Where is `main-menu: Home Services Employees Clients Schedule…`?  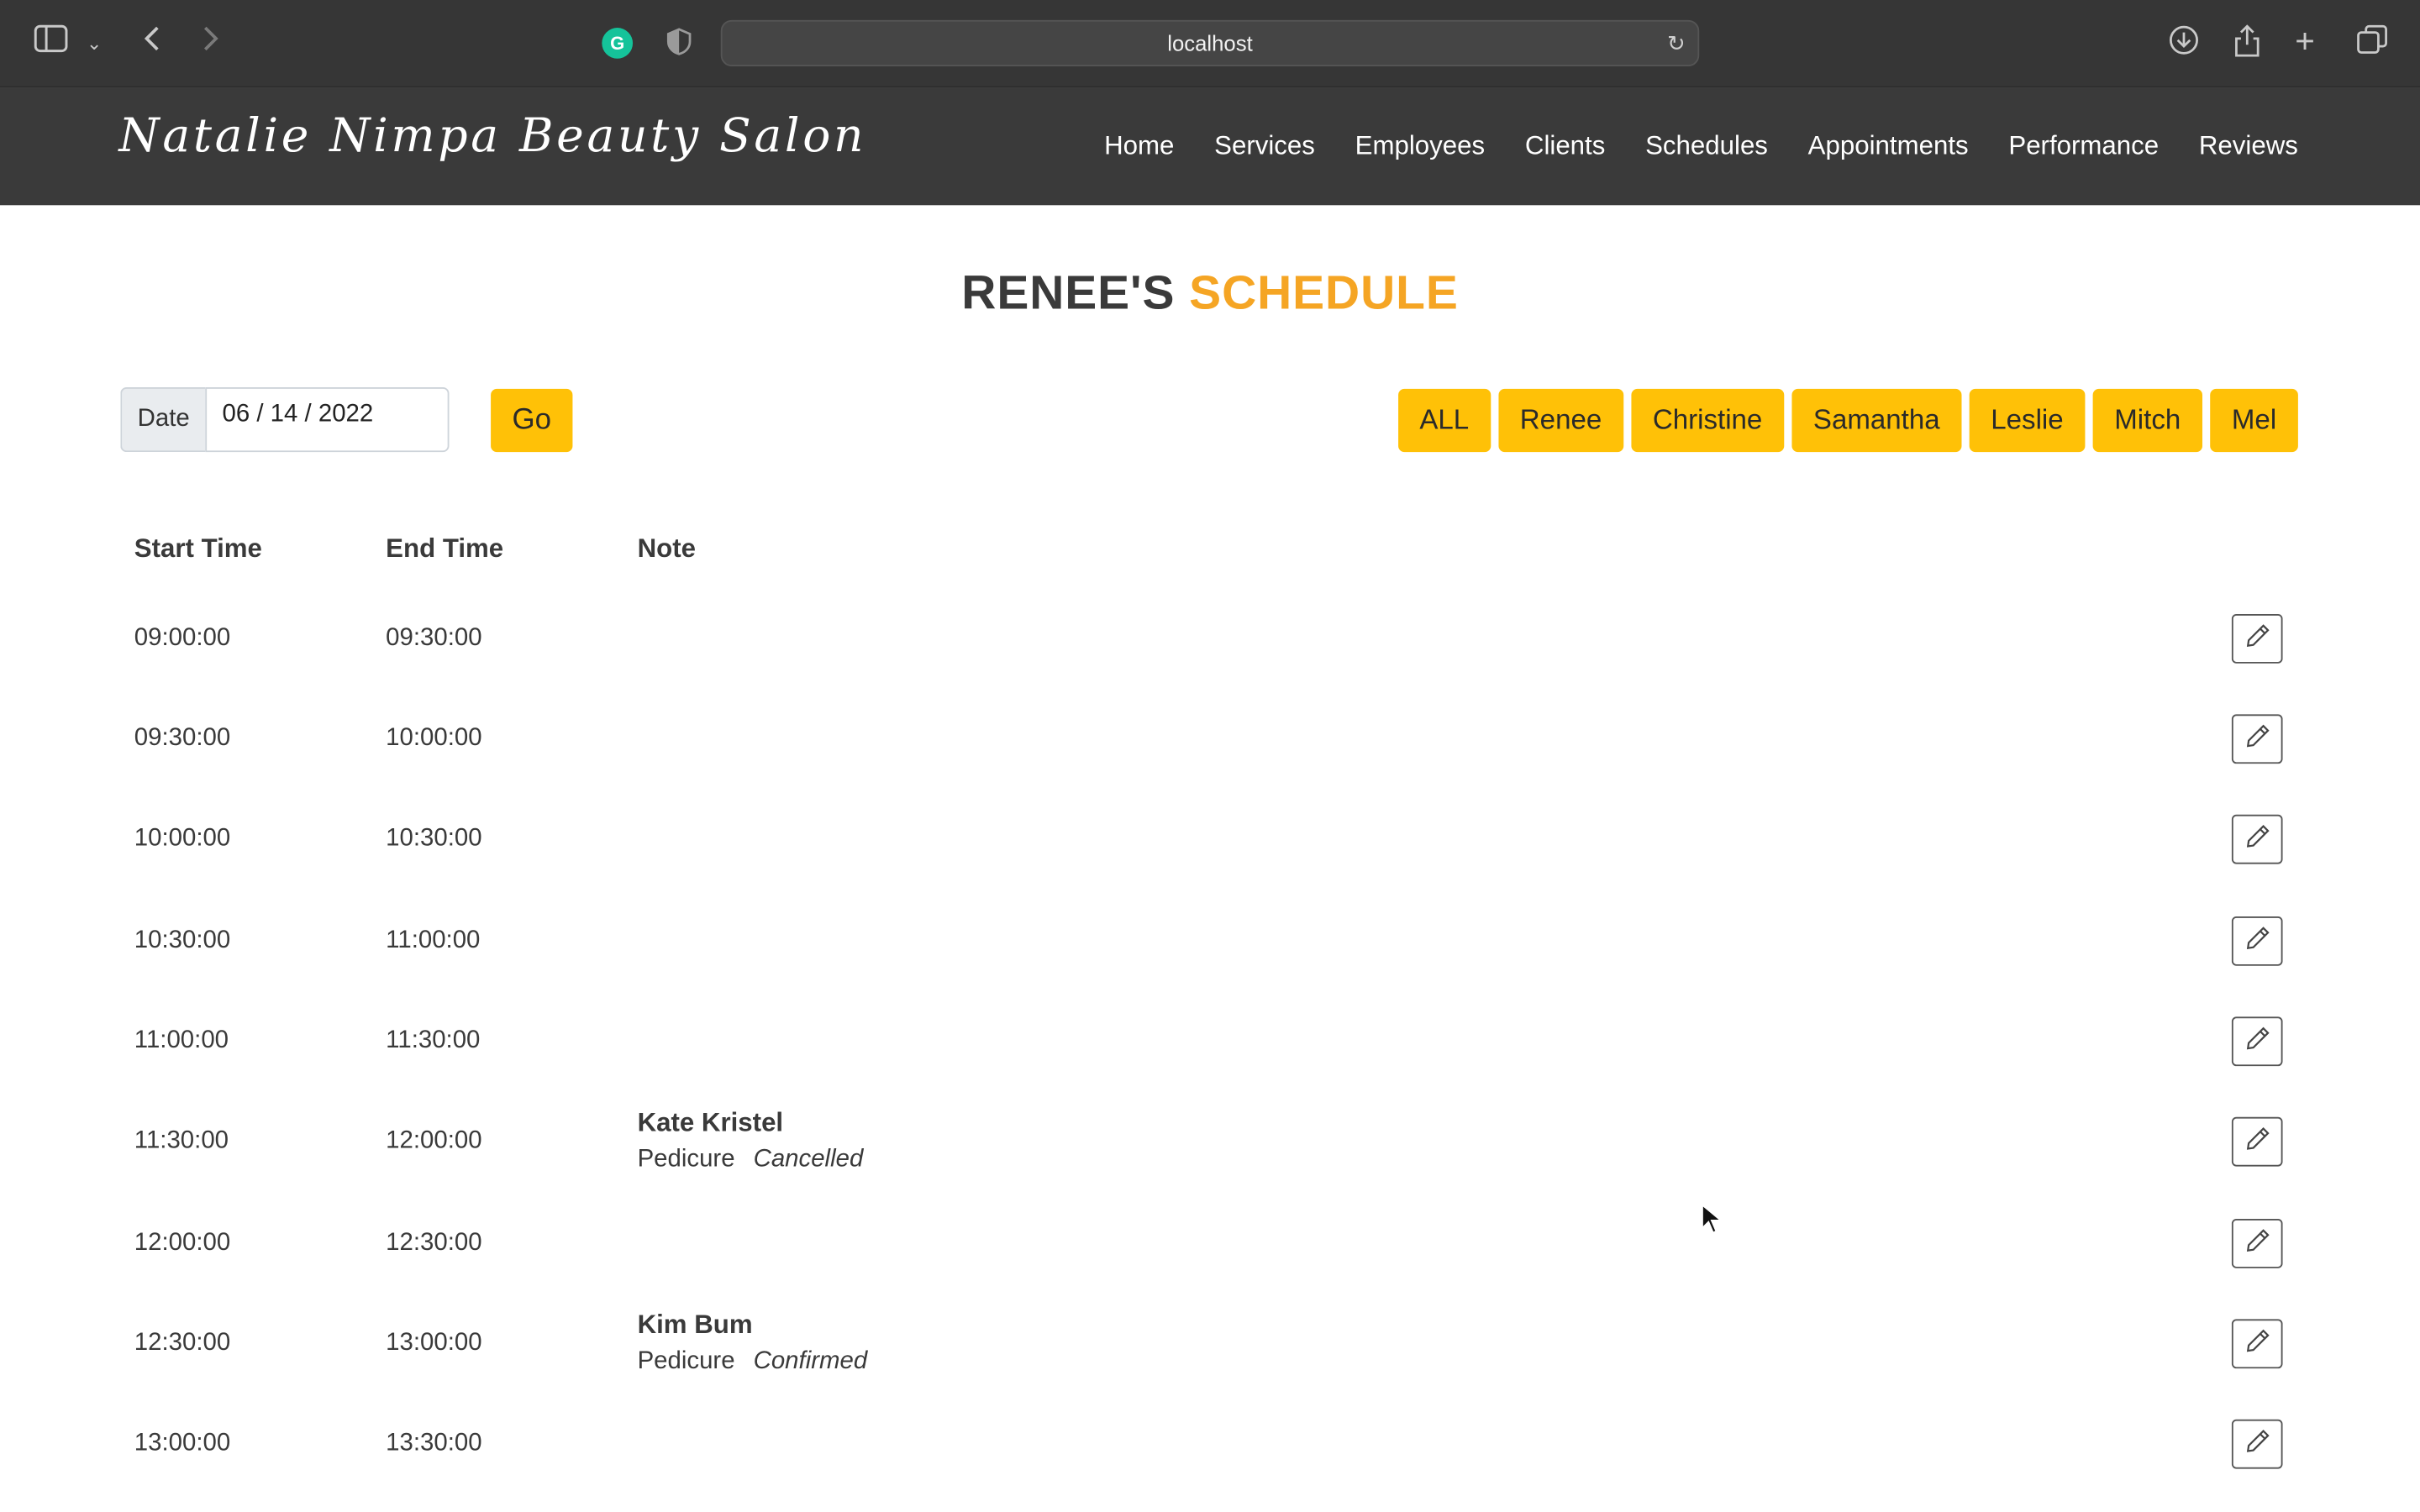 main-menu: Home Services Employees Clients Schedule… is located at coordinates (1701, 147).